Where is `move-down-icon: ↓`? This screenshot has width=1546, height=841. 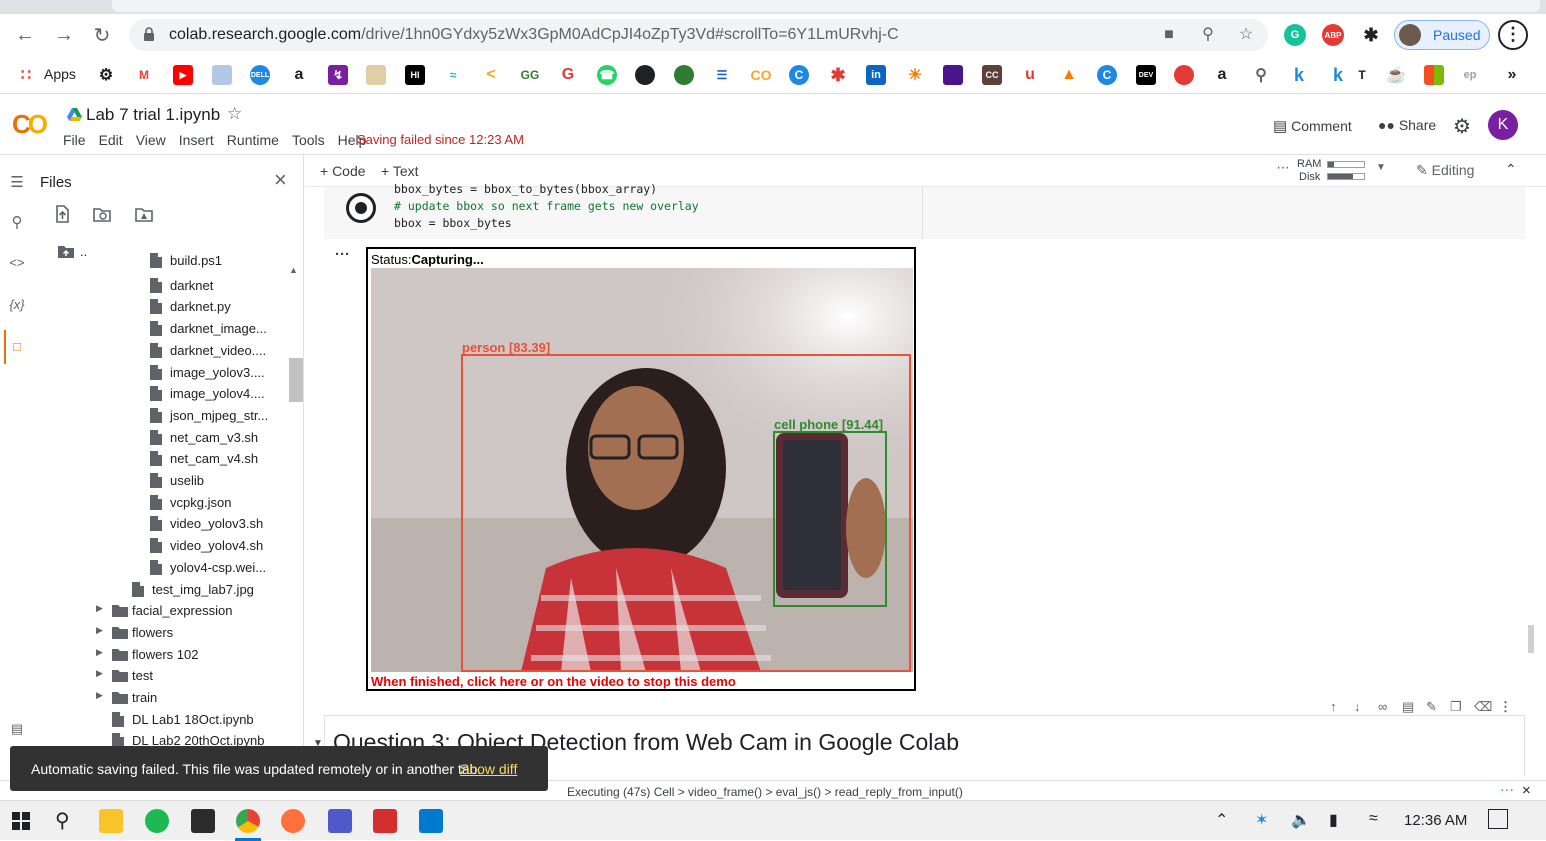
move-down-icon: ↓ is located at coordinates (1357, 706).